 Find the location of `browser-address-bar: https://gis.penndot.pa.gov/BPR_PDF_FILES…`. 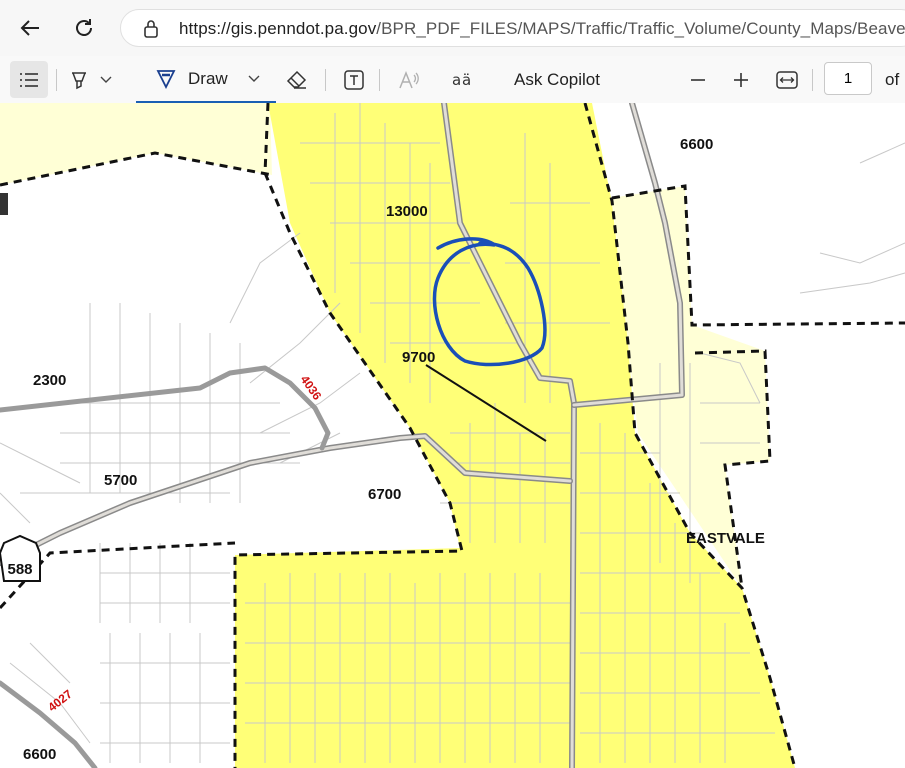

browser-address-bar: https://gis.penndot.pa.gov/BPR_PDF_FILES… is located at coordinates (452, 28).